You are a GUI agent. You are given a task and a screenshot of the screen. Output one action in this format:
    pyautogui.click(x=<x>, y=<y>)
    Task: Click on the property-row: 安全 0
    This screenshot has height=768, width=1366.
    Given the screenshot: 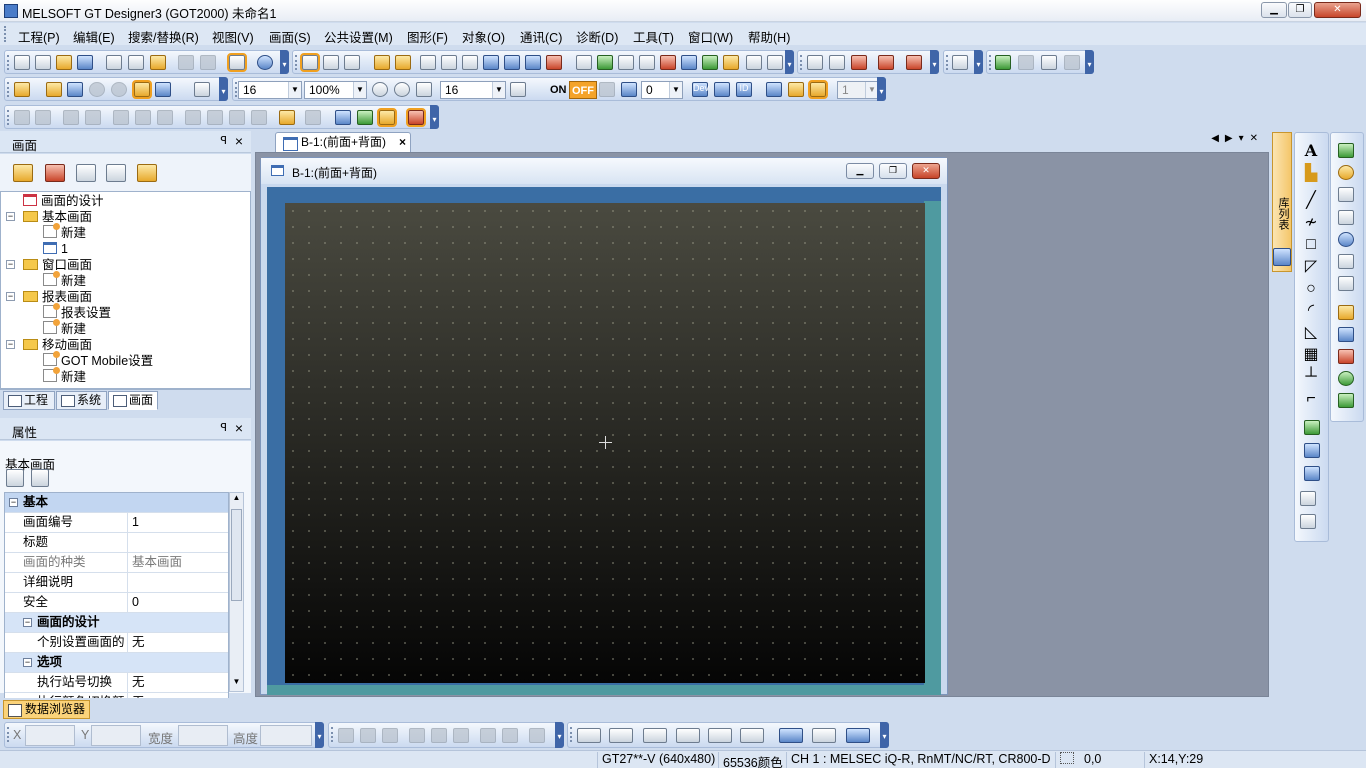 What is the action you would take?
    pyautogui.click(x=116, y=603)
    